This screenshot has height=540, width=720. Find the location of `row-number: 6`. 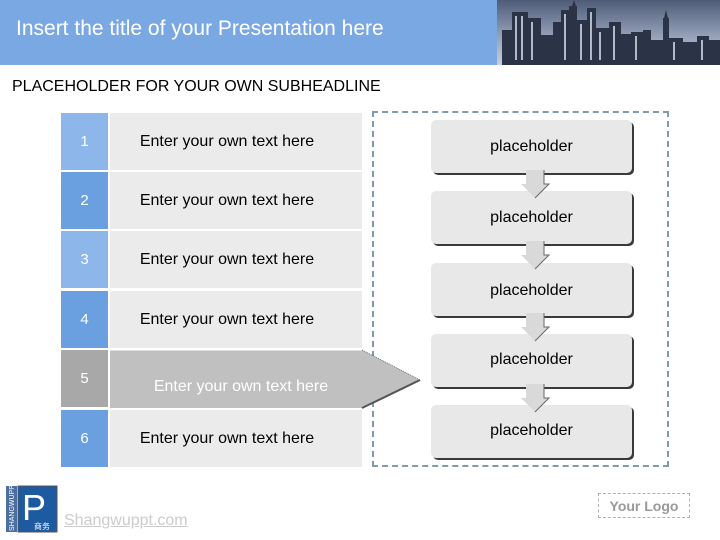

row-number: 6 is located at coordinates (84, 438).